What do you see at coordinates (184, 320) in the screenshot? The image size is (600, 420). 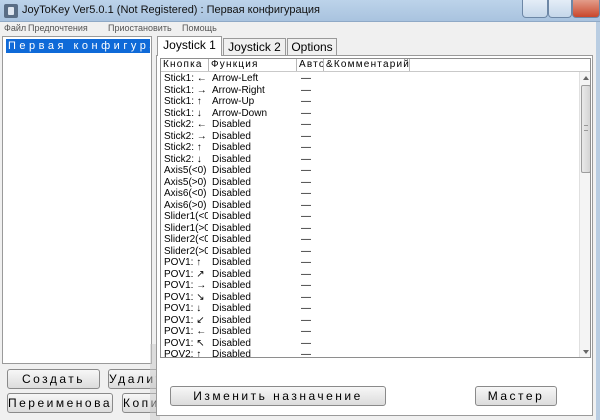 I see `cell-button: POV1: ↙` at bounding box center [184, 320].